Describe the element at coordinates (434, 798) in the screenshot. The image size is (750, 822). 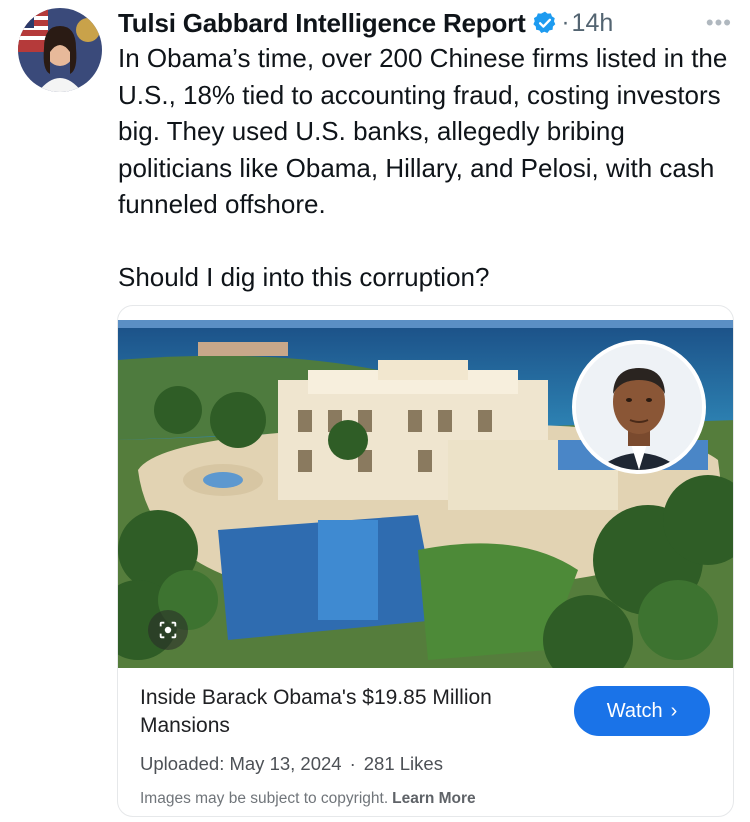
I see `learn-more-link: Learn More` at that location.